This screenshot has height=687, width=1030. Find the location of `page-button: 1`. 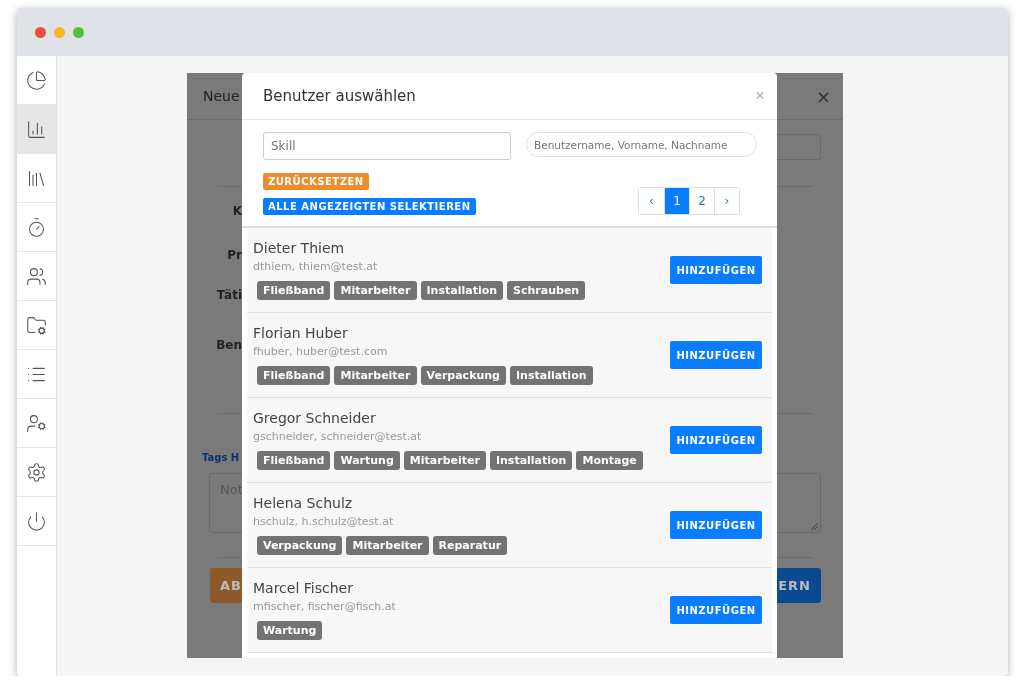

page-button: 1 is located at coordinates (676, 201).